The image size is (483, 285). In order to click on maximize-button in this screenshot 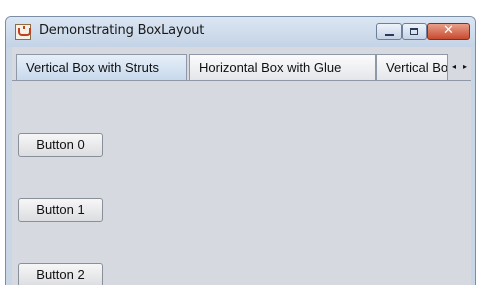, I will do `click(414, 31)`.